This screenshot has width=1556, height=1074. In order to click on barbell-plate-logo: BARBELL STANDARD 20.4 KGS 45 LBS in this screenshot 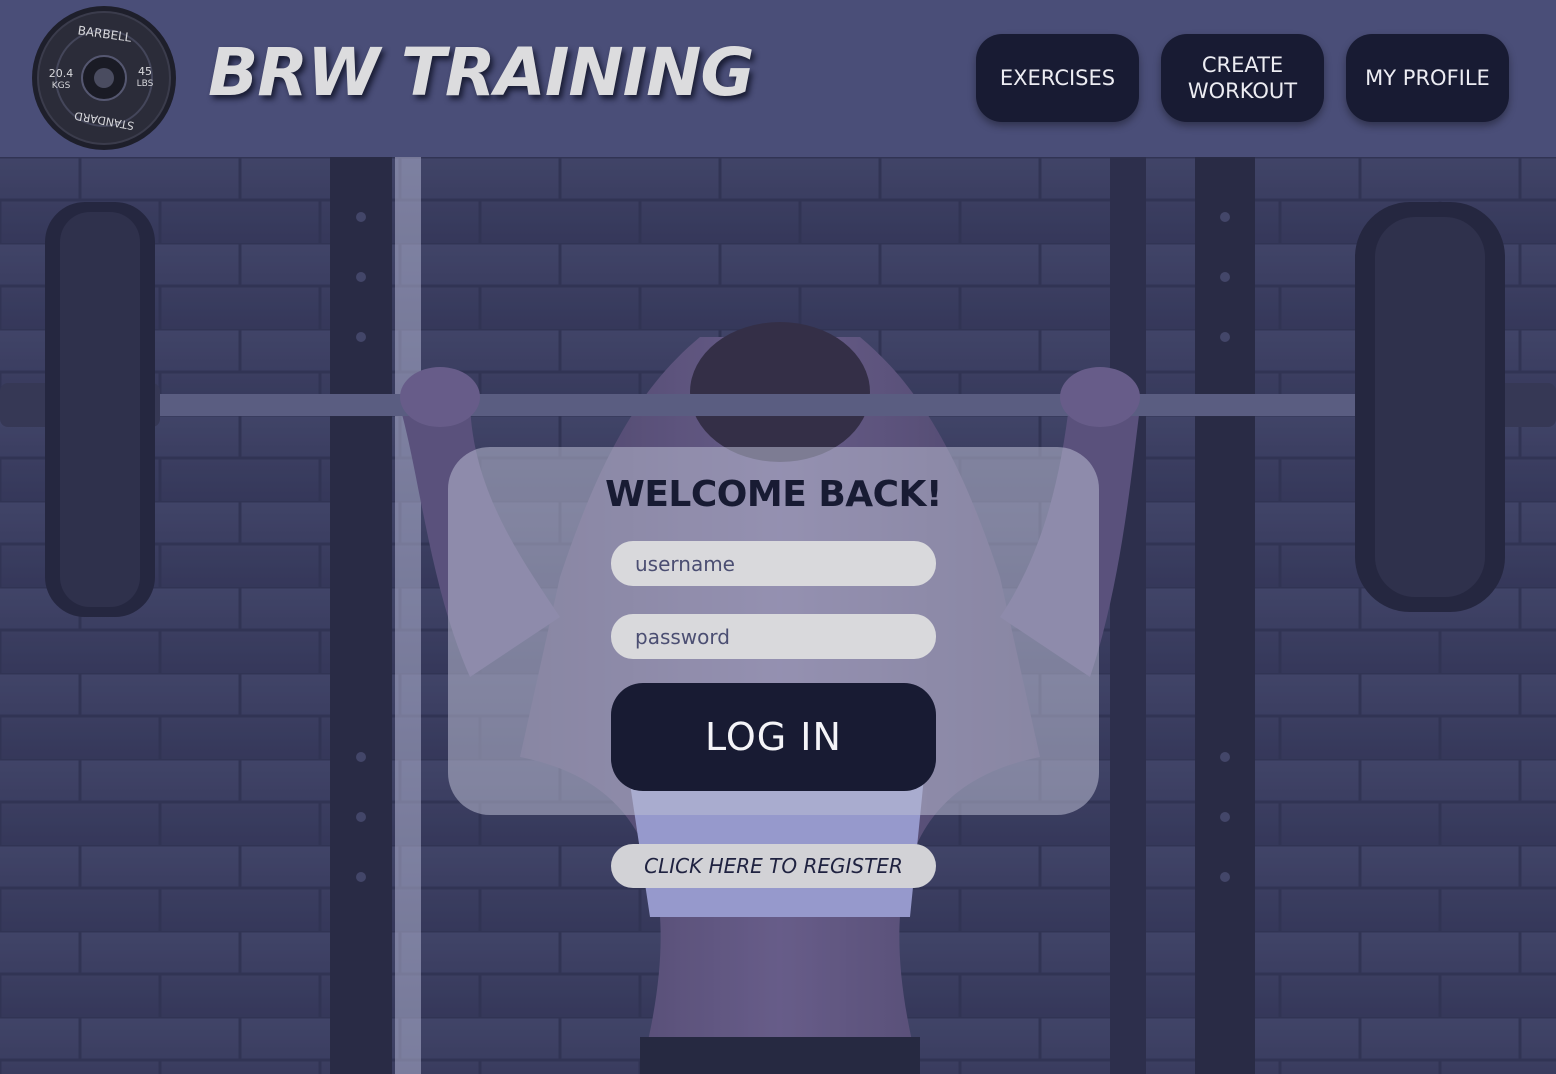, I will do `click(104, 78)`.